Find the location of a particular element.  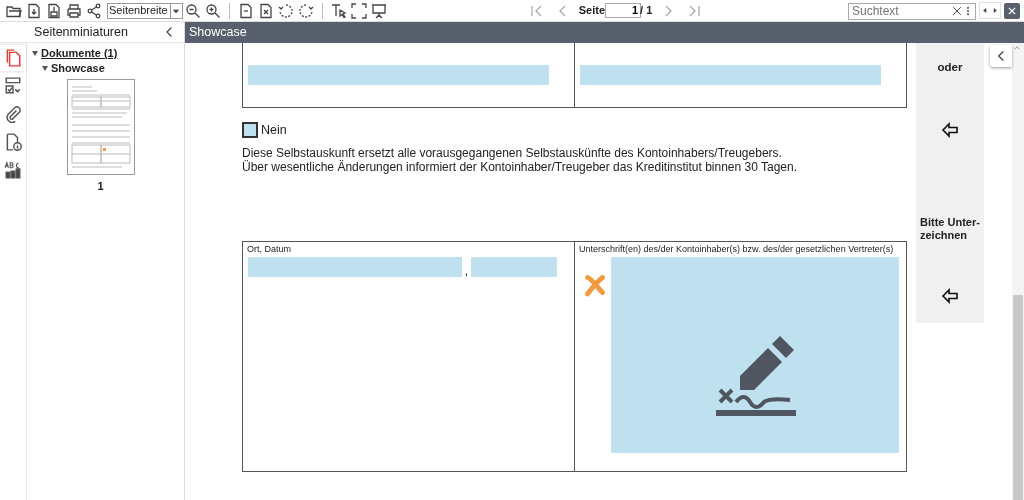

panel-title: Seitenminiaturen is located at coordinates (81, 32).